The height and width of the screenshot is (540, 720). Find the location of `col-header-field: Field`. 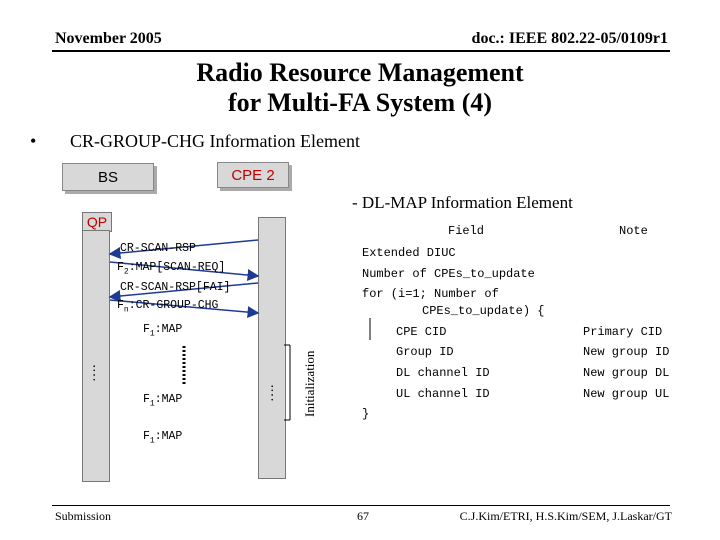

col-header-field: Field is located at coordinates (466, 231).